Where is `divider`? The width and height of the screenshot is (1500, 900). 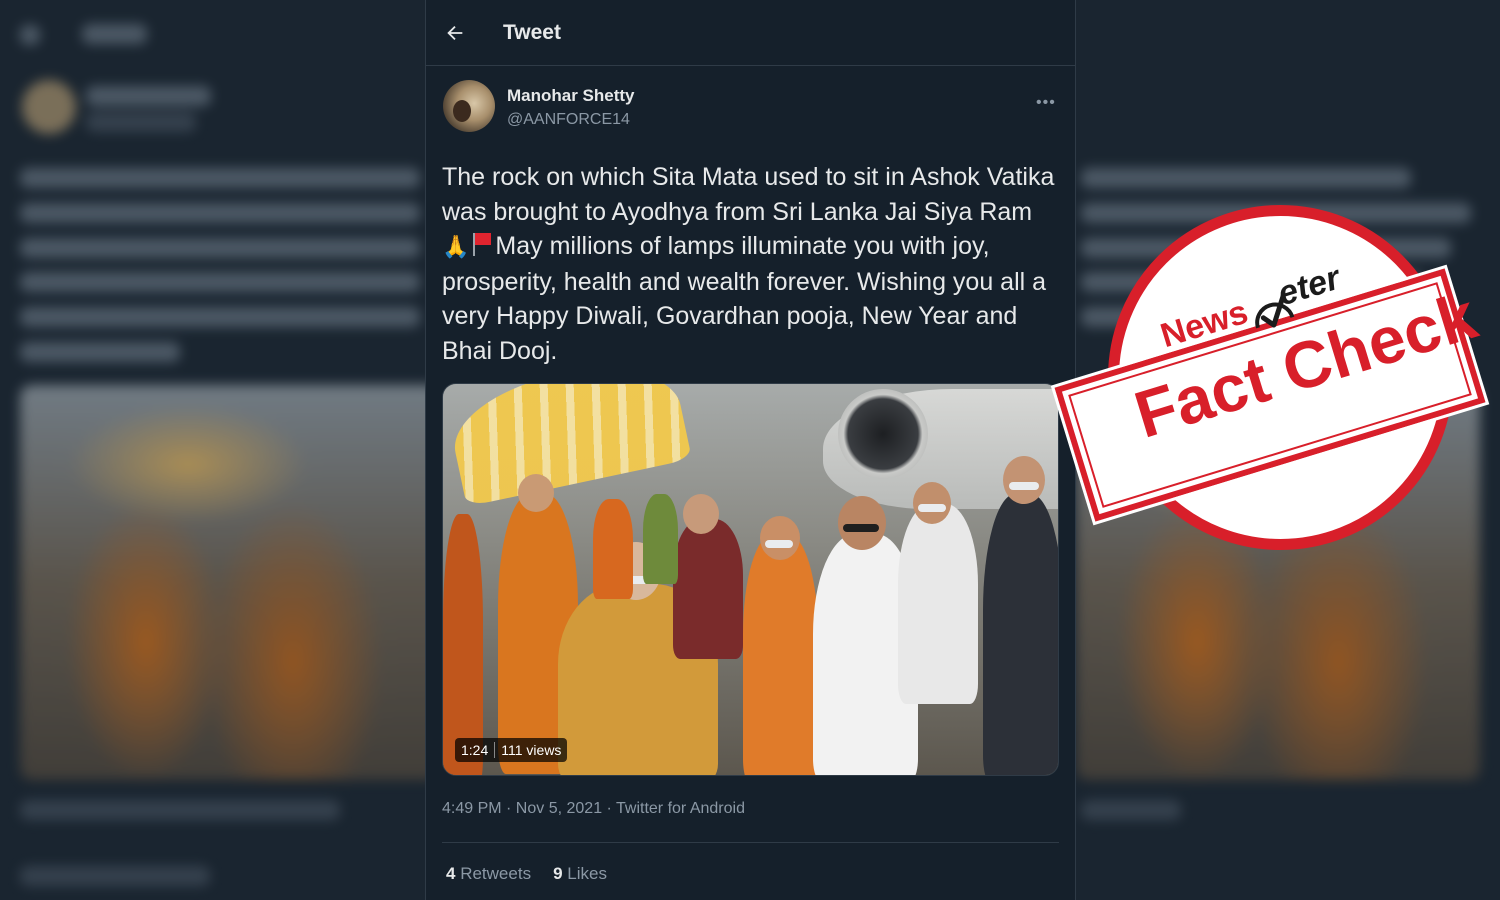
divider is located at coordinates (750, 842).